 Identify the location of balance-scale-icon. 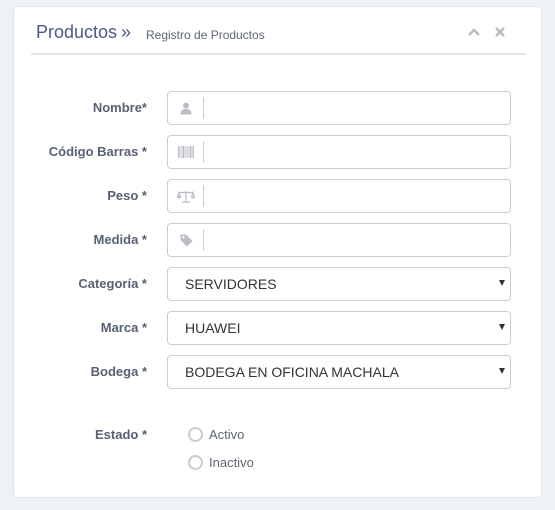
(186, 196).